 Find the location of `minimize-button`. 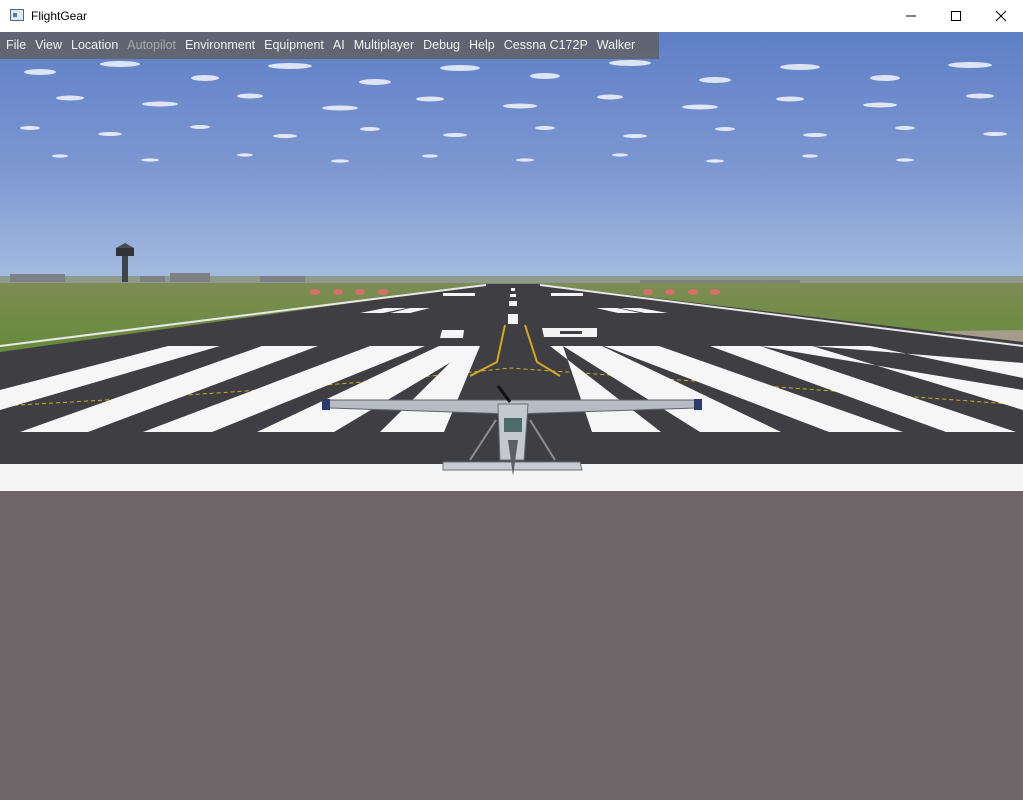

minimize-button is located at coordinates (911, 16).